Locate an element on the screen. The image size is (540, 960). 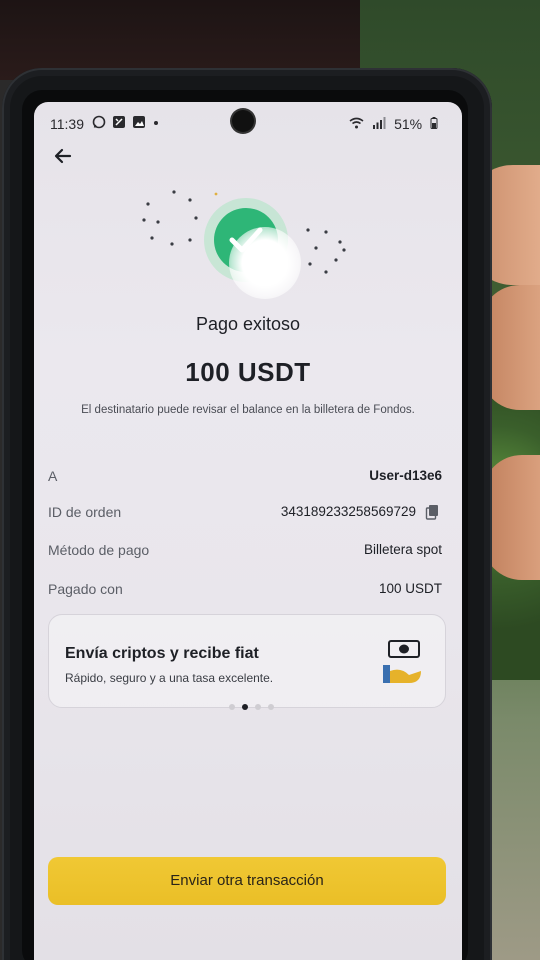
gallery-icon is located at coordinates (139, 123).